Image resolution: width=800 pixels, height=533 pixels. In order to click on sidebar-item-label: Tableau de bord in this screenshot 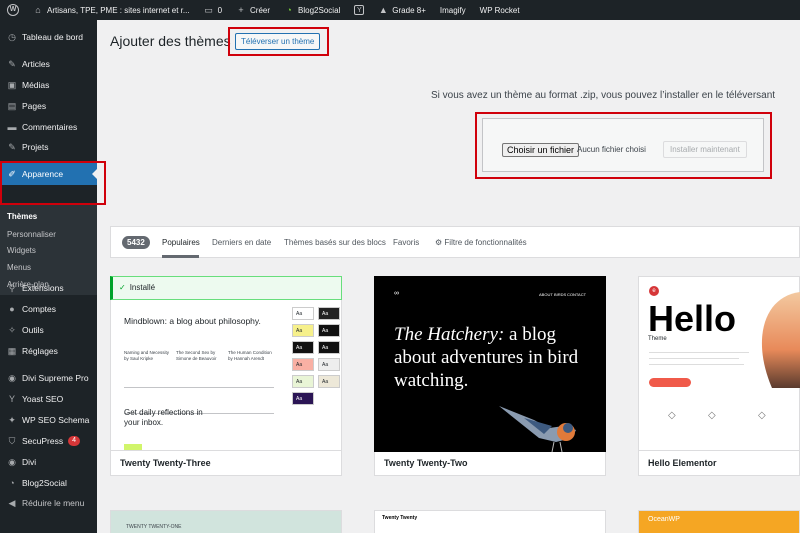, I will do `click(52, 37)`.